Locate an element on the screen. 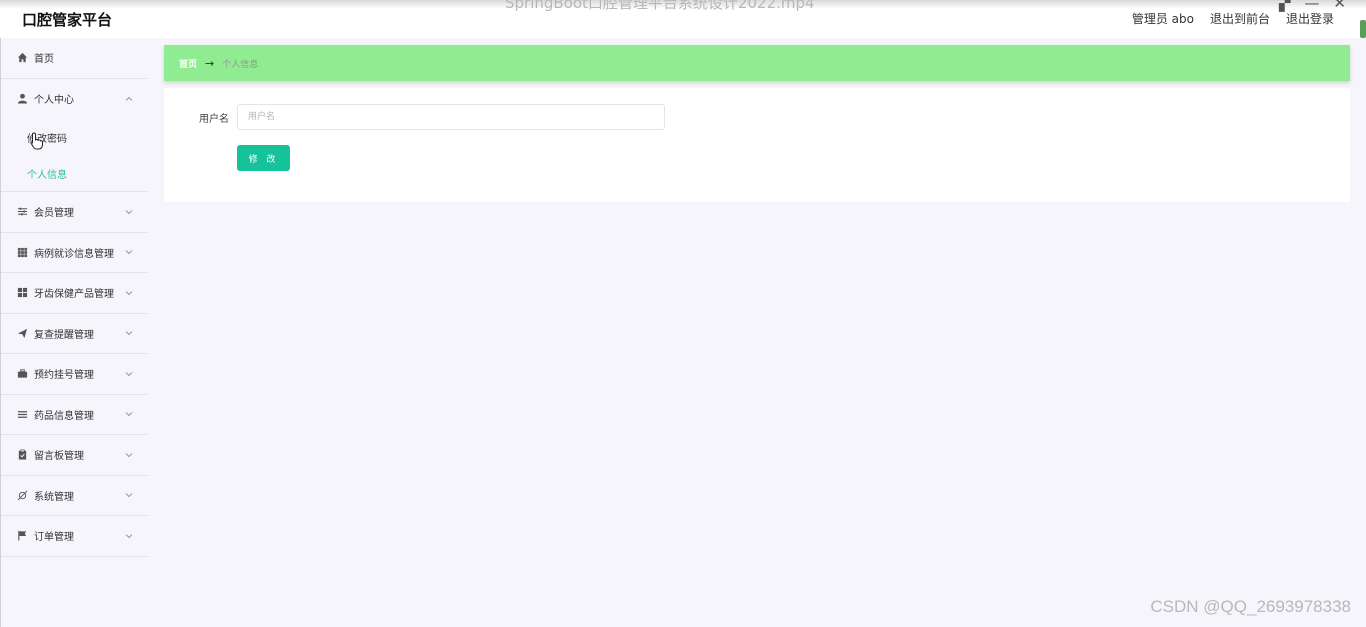  sidebar-item-personal-center: 个人中心 is located at coordinates (74, 99).